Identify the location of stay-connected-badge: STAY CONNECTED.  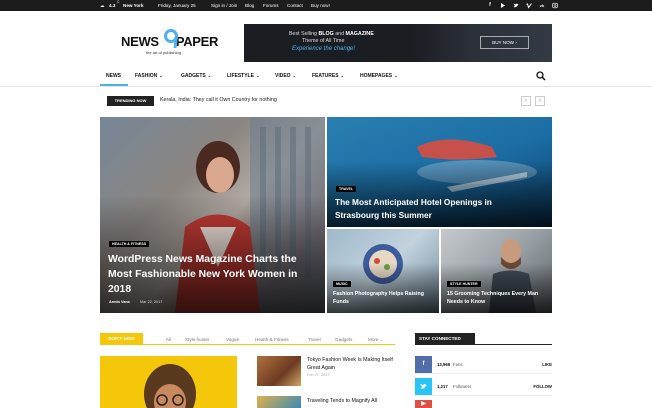
(445, 338).